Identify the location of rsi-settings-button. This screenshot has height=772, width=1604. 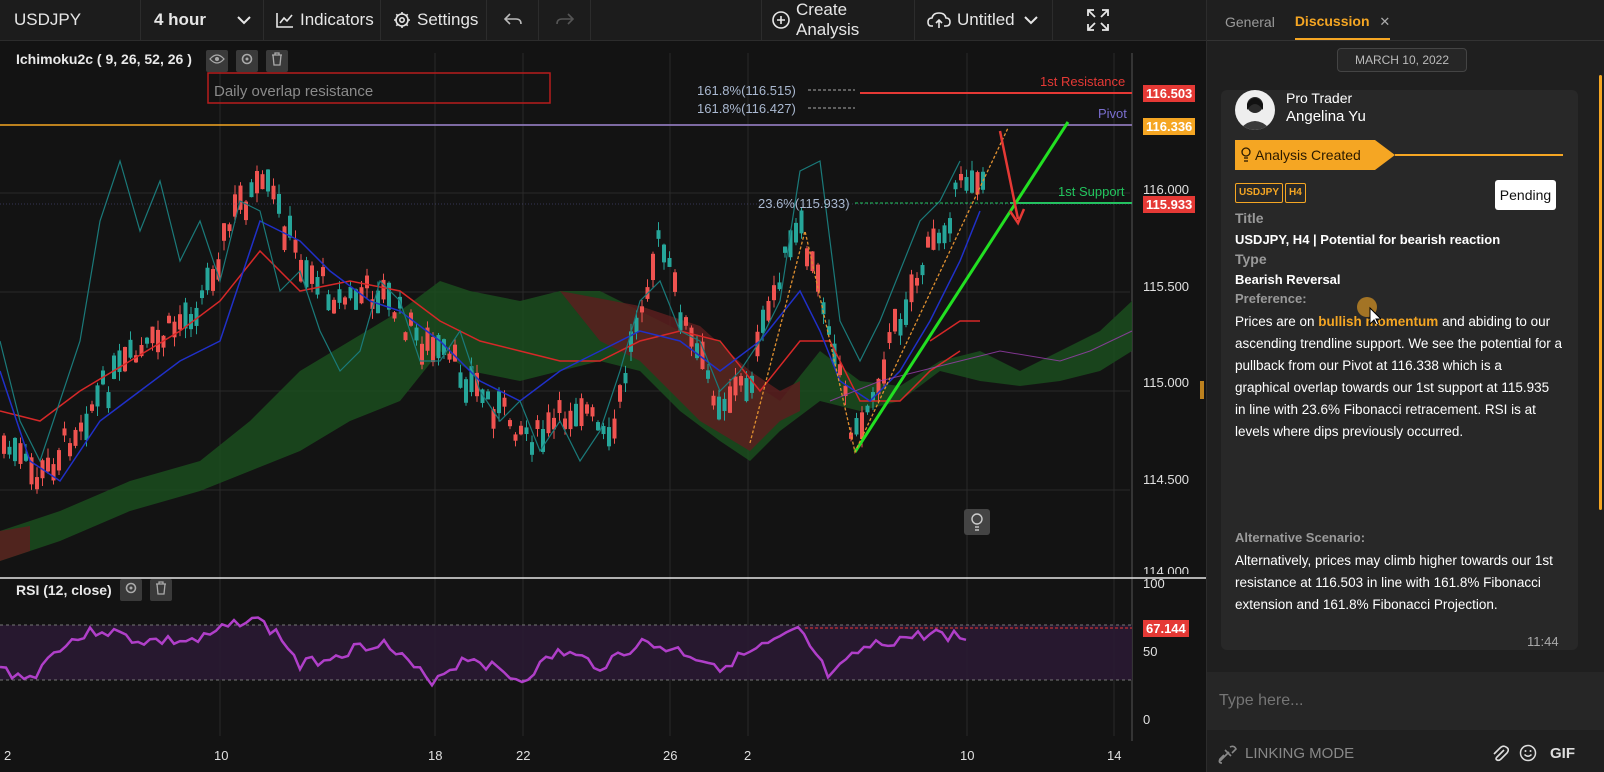
(131, 590).